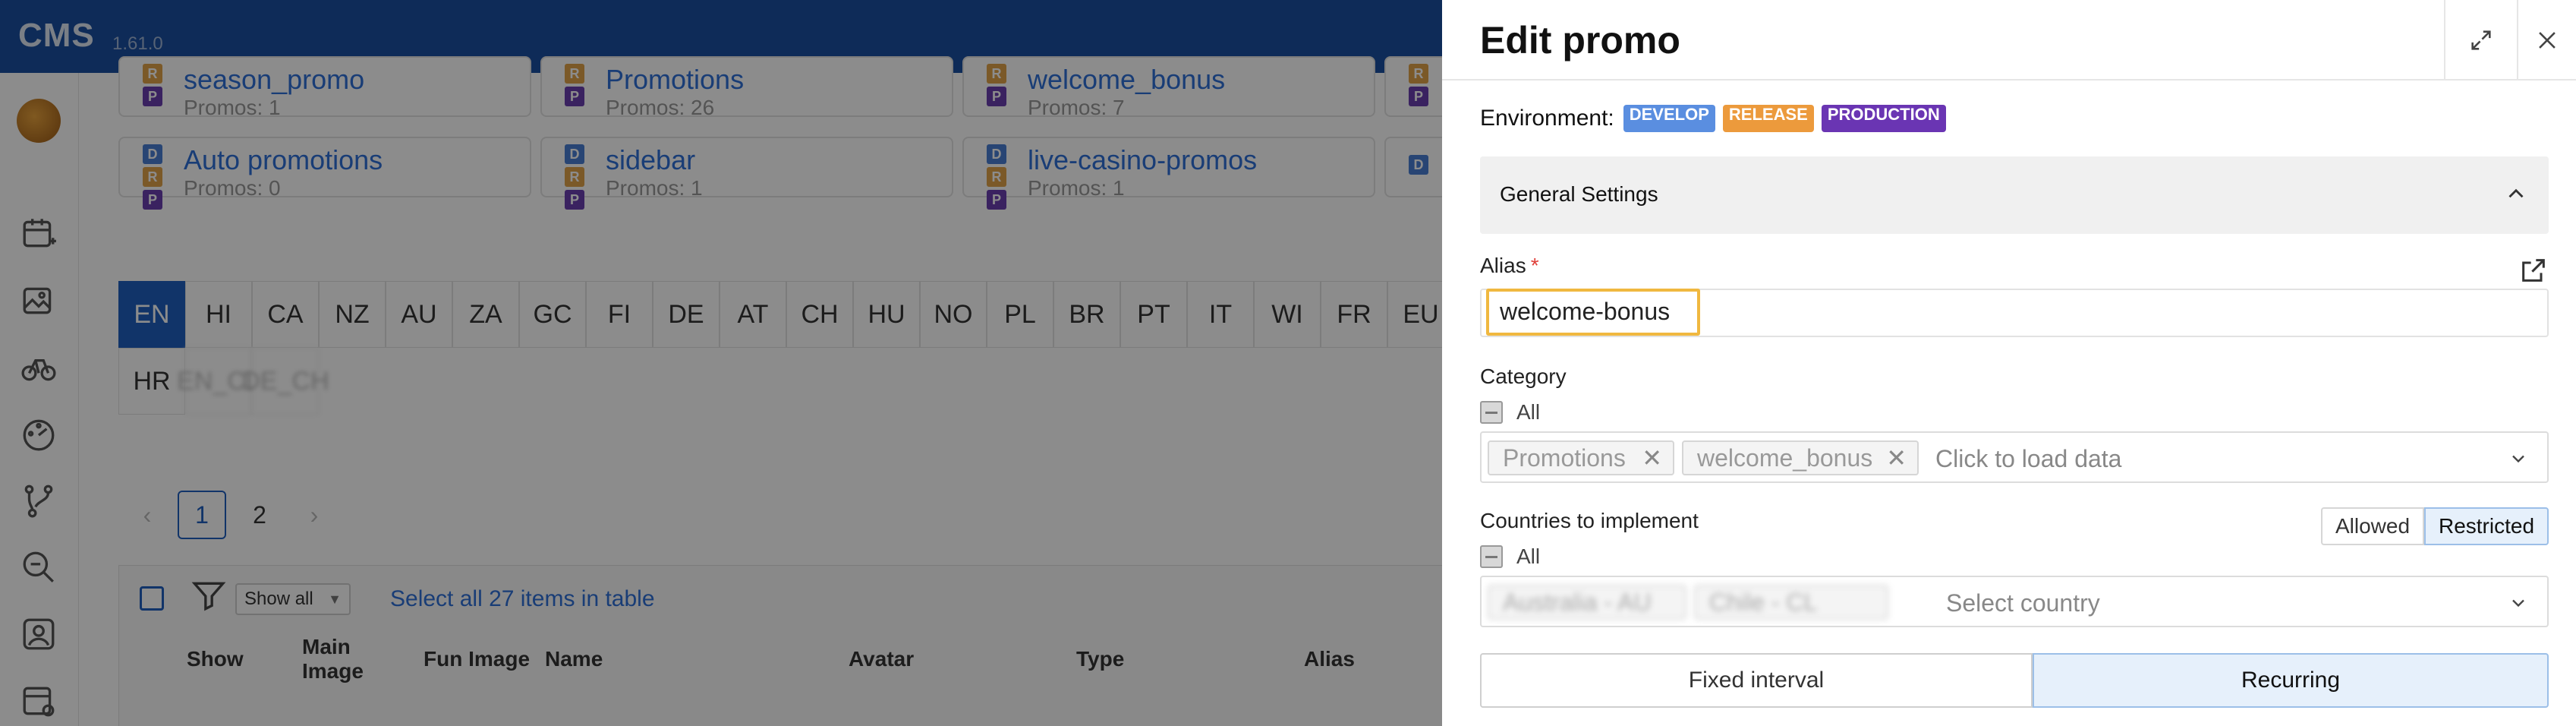 The height and width of the screenshot is (726, 2576). Describe the element at coordinates (1564, 458) in the screenshot. I see `chip-label: Promotions` at that location.